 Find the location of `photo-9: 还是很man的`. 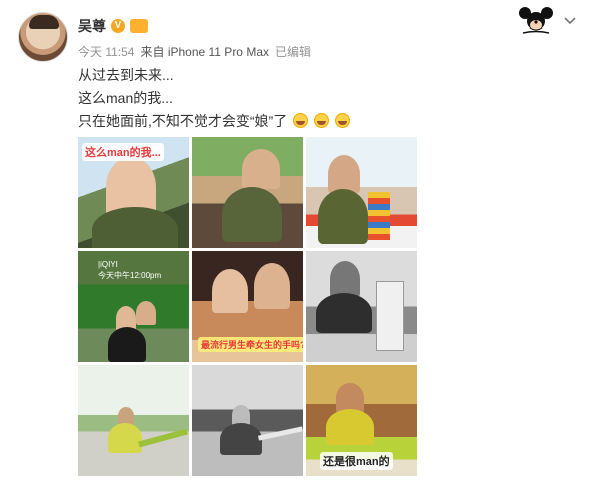

photo-9: 还是很man的 is located at coordinates (361, 420).